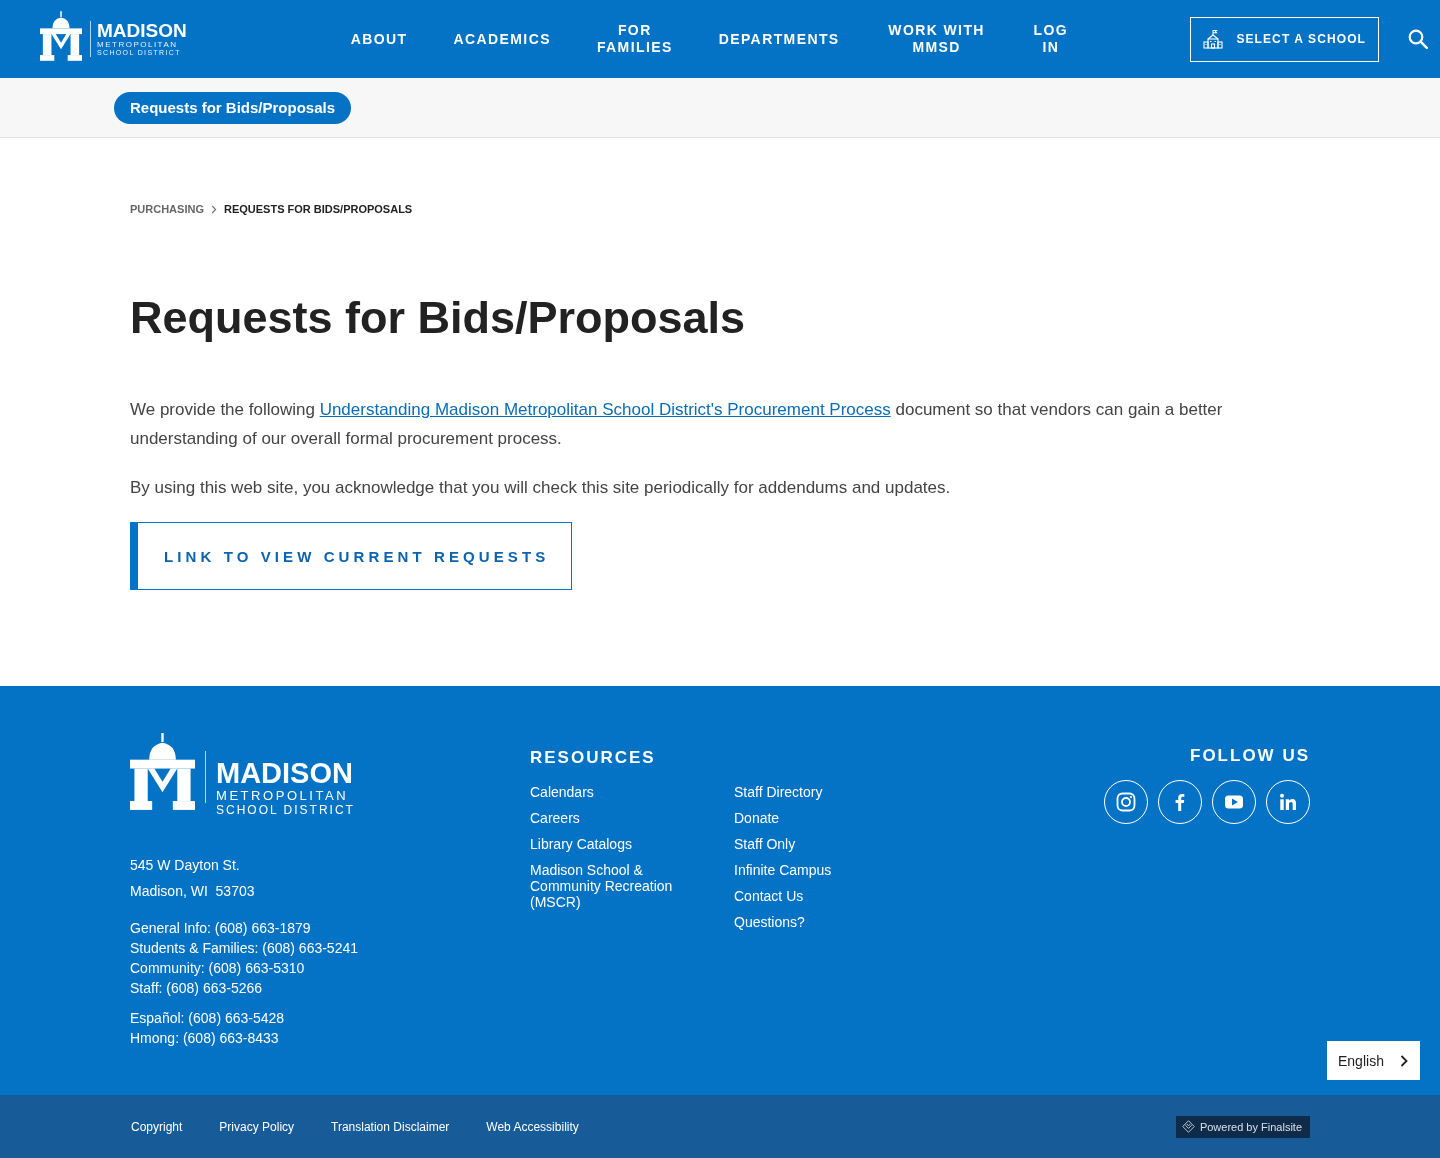  What do you see at coordinates (193, 891) in the screenshot?
I see `address-line: Madison, WI 53703` at bounding box center [193, 891].